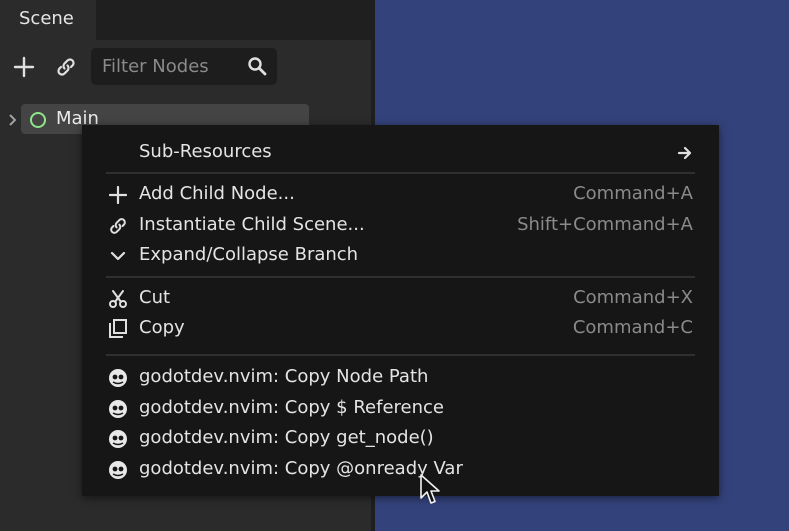 Image resolution: width=789 pixels, height=531 pixels. Describe the element at coordinates (205, 151) in the screenshot. I see `menu-item-label: Sub-Resources` at that location.